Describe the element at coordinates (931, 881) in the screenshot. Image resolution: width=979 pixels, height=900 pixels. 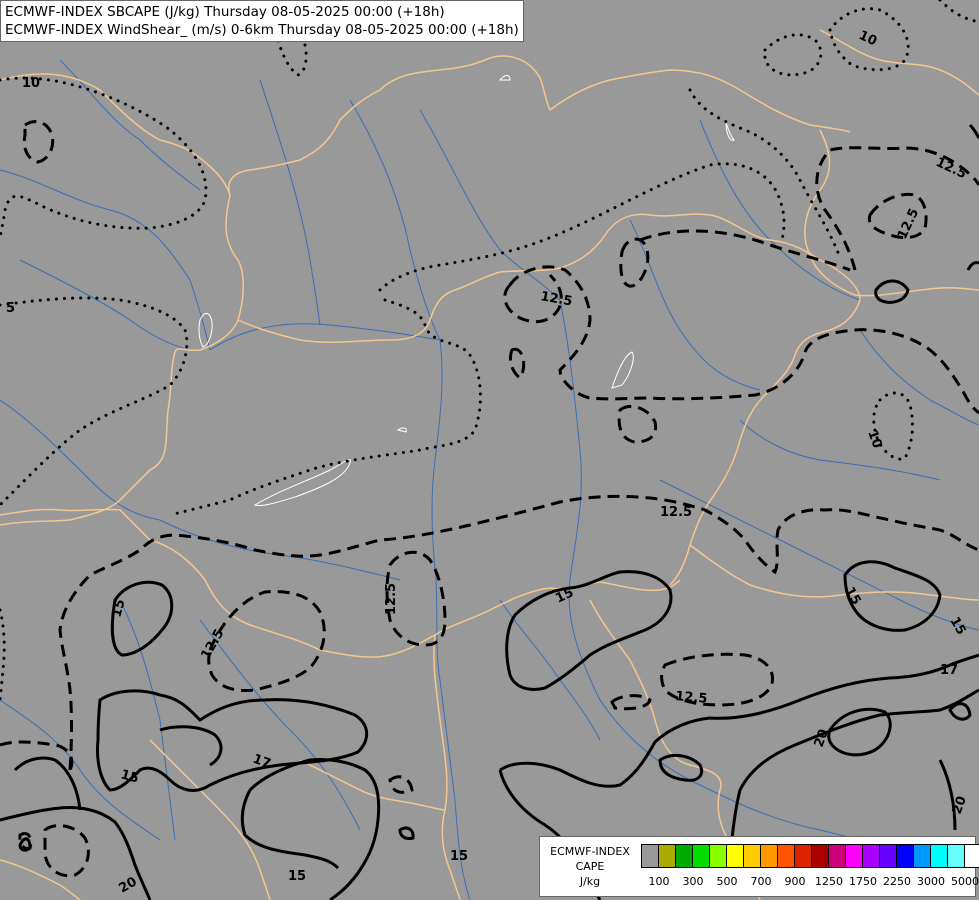
I see `legend-tick: 3000` at that location.